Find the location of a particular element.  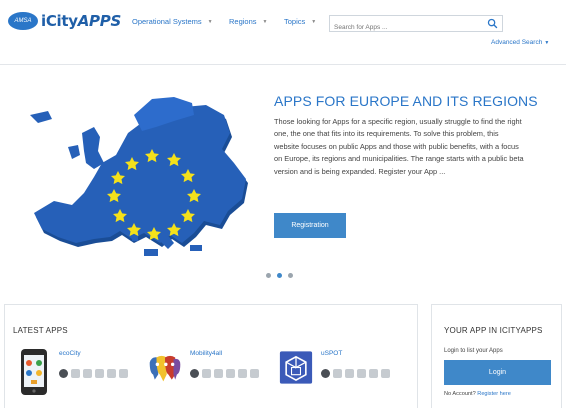

no-account-label: No Account? is located at coordinates (460, 394).